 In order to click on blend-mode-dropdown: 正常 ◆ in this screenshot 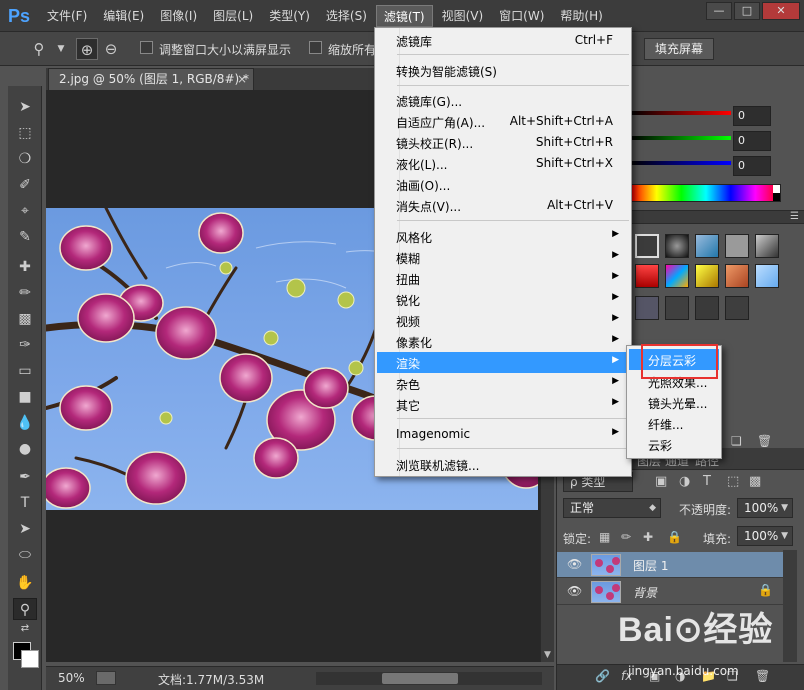, I will do `click(612, 508)`.